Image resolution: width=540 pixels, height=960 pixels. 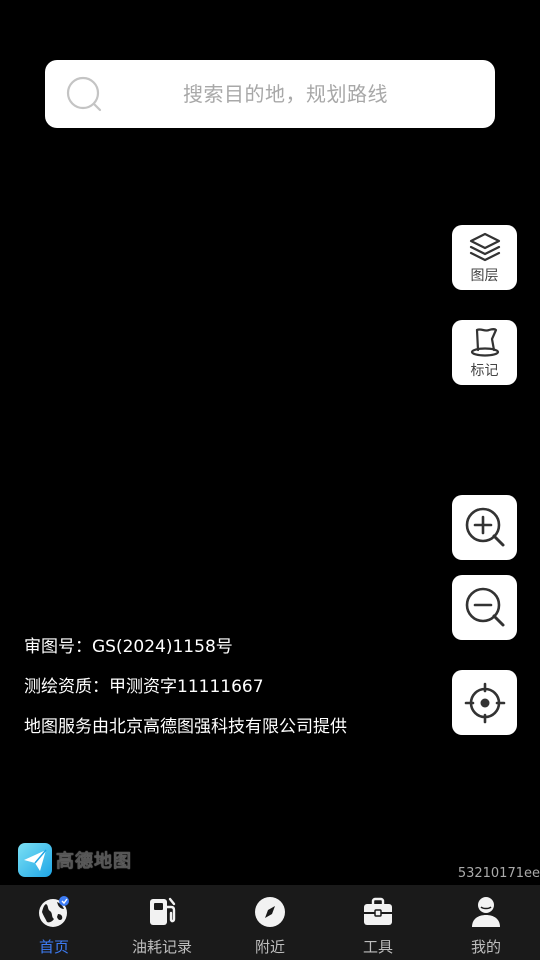 I want to click on search-input: 搜索目的地，规划路线, so click(x=285, y=94).